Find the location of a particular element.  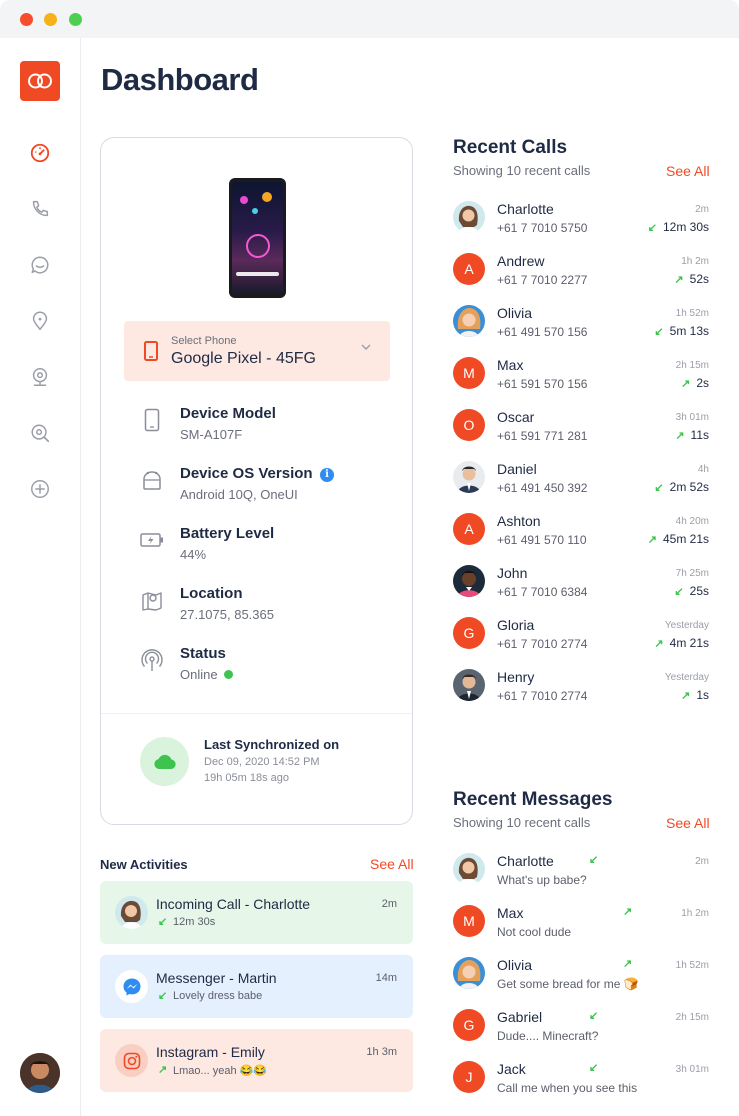

contact-name: Jack is located at coordinates (511, 1069).